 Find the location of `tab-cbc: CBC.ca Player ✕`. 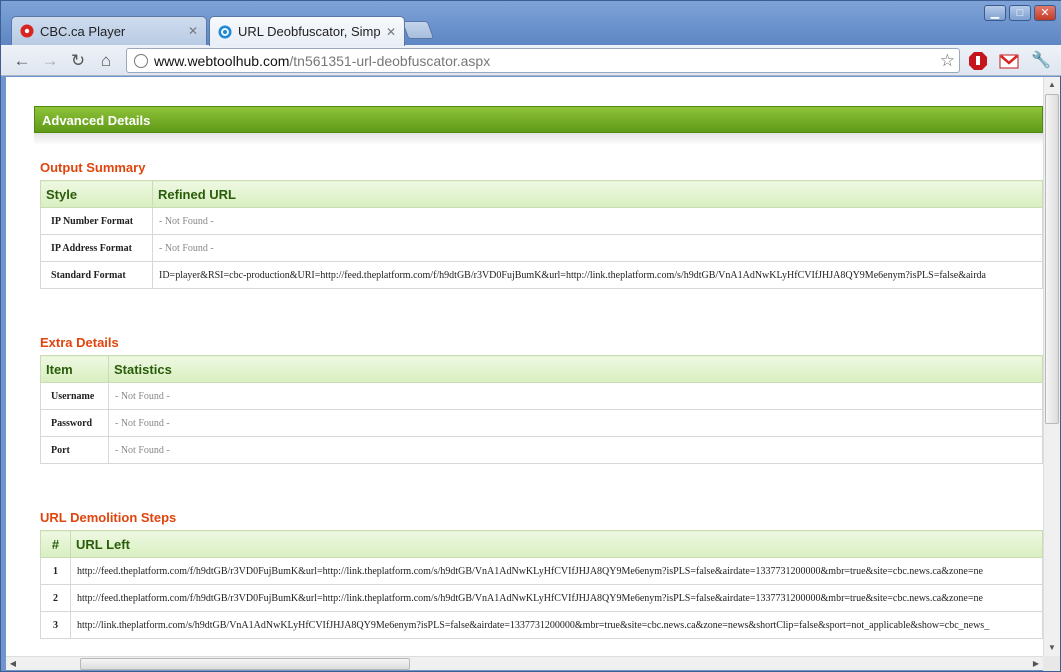

tab-cbc: CBC.ca Player ✕ is located at coordinates (109, 30).